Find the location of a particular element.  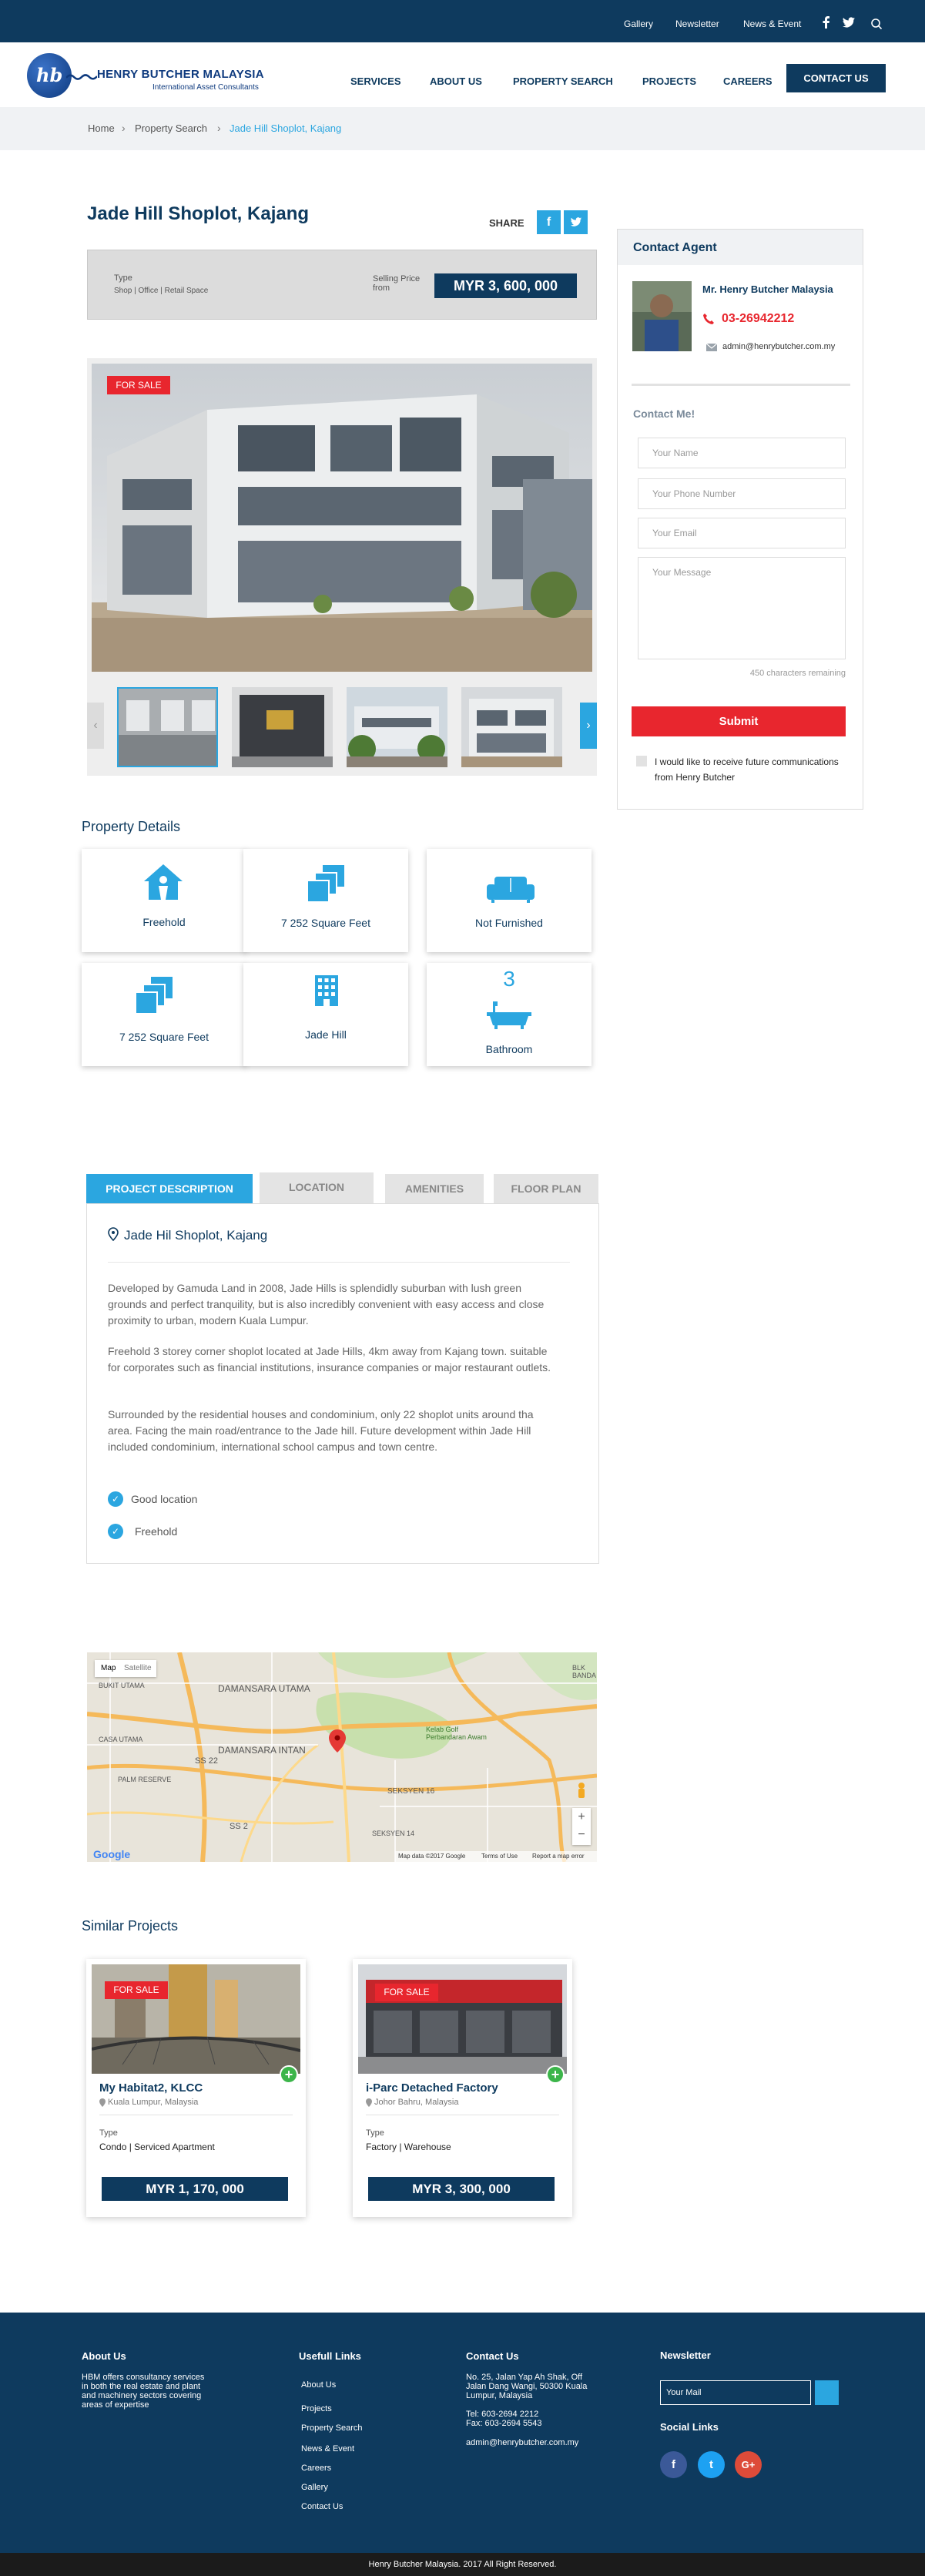

map-type-map-button: Map is located at coordinates (108, 1668).